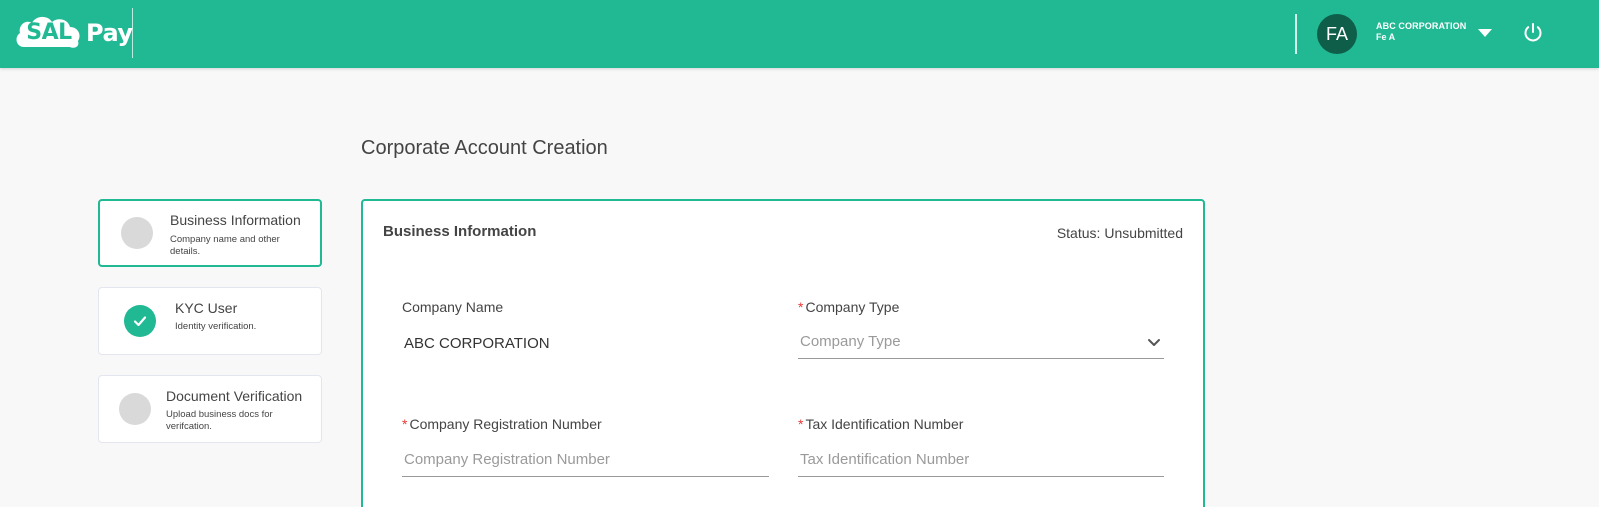 Image resolution: width=1599 pixels, height=507 pixels. I want to click on salpay-logo: SAL Pay, so click(73, 33).